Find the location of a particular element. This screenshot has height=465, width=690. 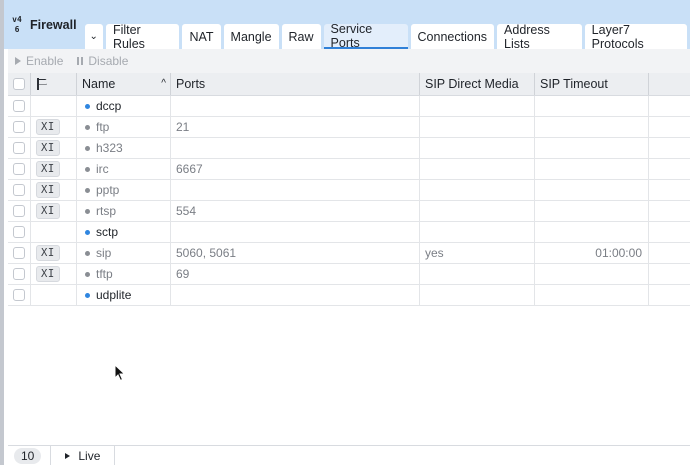

table-row: XI ftp 21 is located at coordinates (349, 127).